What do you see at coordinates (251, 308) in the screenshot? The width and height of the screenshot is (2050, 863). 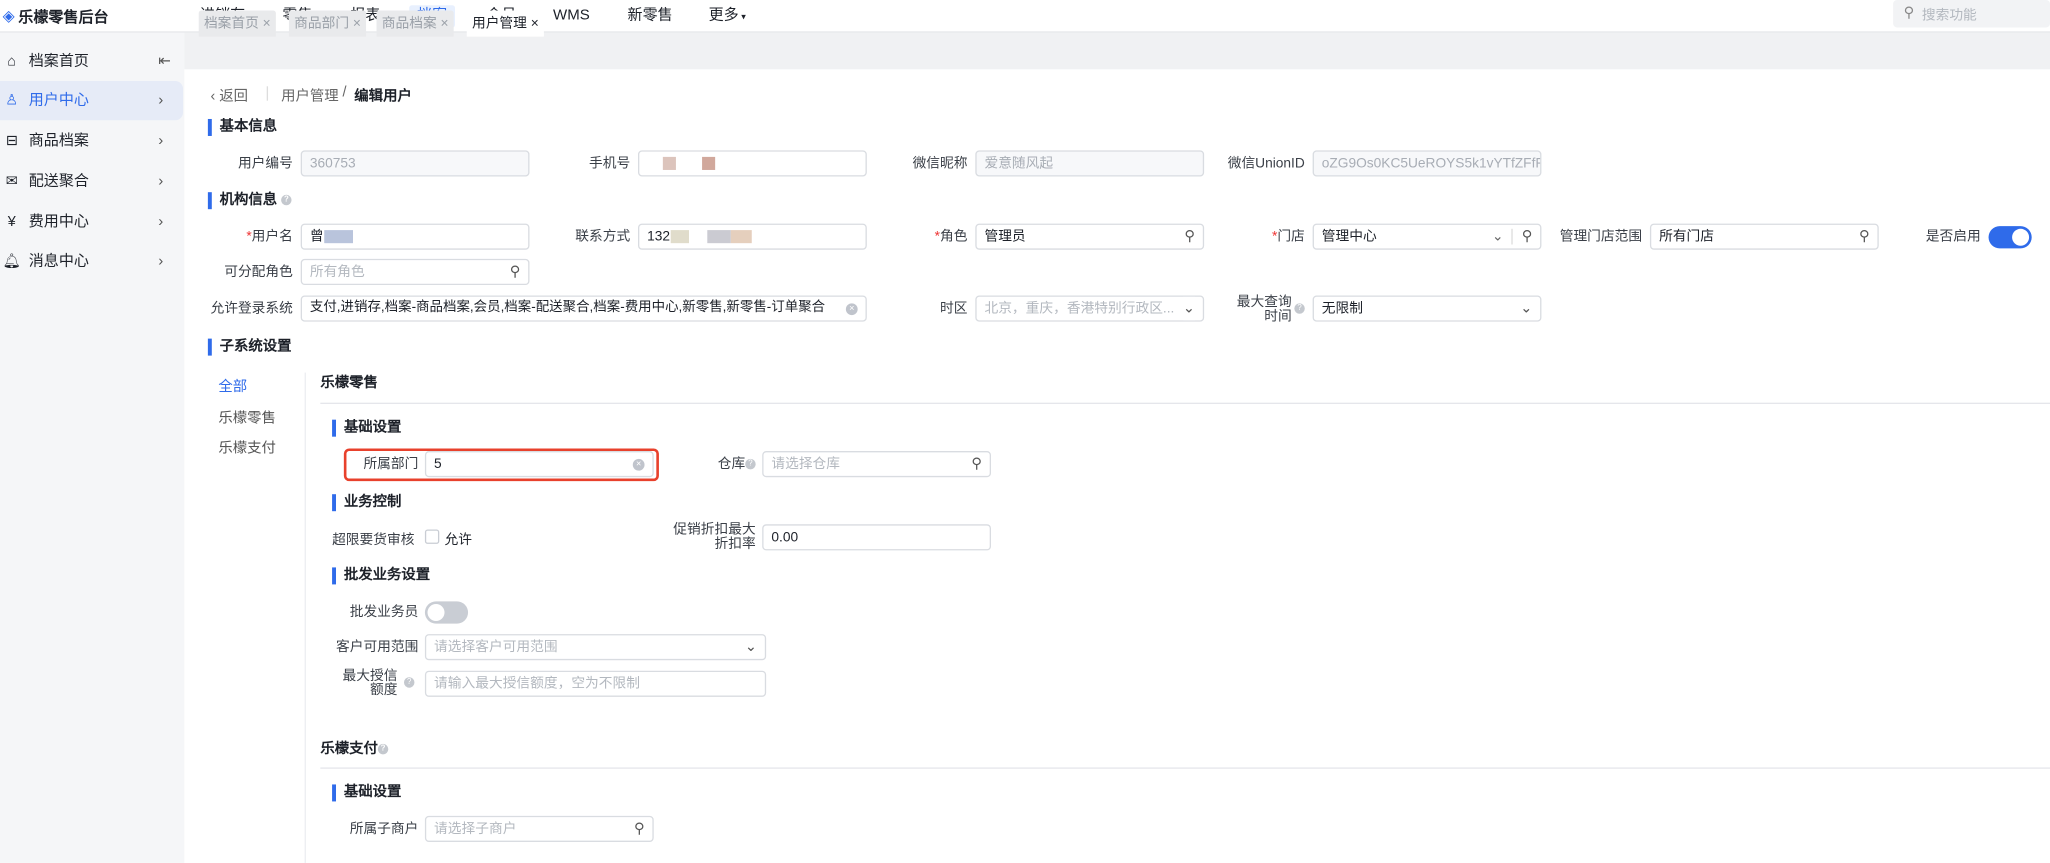 I see `login-system-label: 允许登录系统` at bounding box center [251, 308].